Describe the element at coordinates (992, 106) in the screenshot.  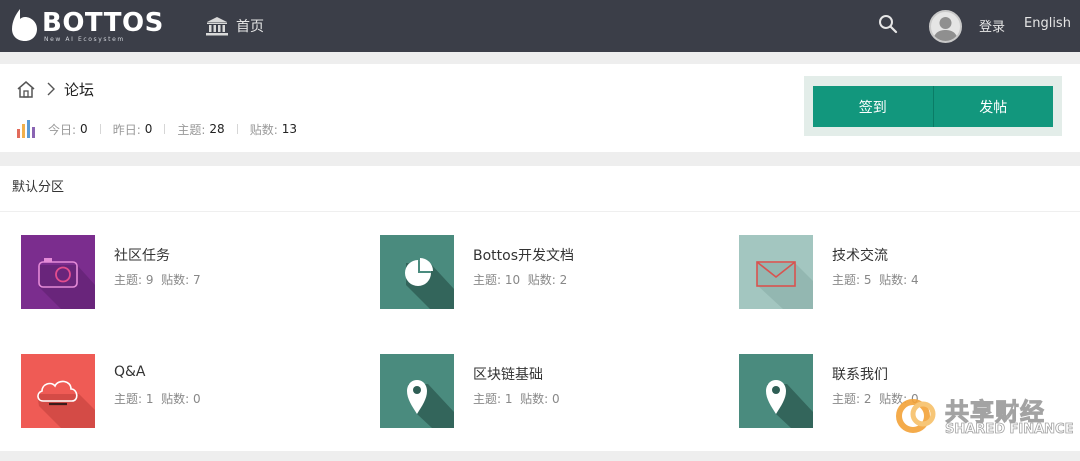
I see `new-post-button: 发帖` at that location.